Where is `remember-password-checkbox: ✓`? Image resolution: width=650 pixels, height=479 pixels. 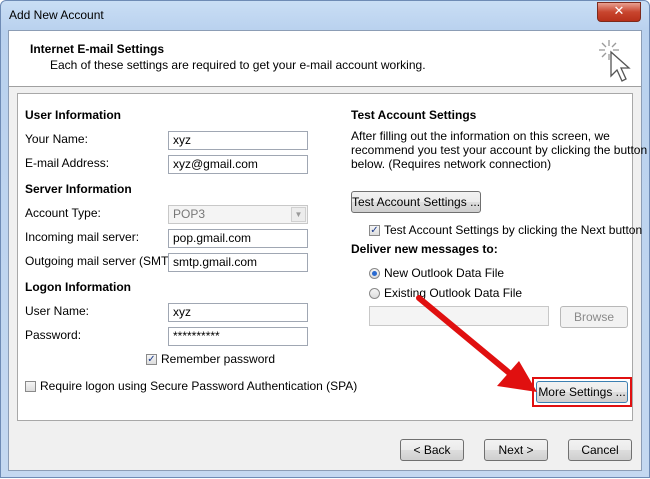
remember-password-checkbox: ✓ is located at coordinates (151, 359).